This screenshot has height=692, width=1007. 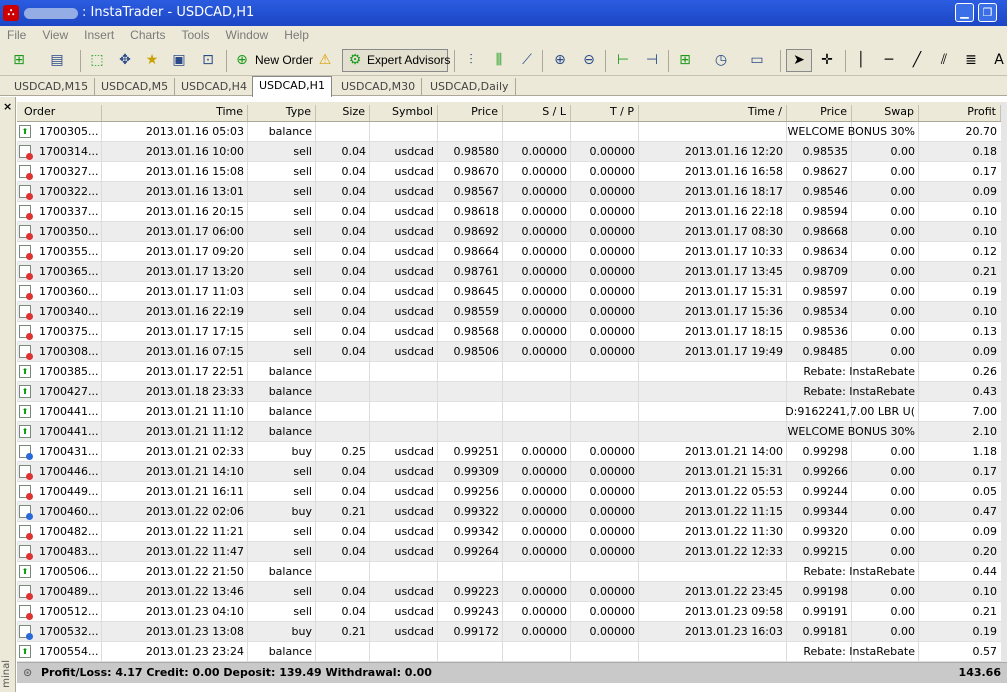 What do you see at coordinates (827, 60) in the screenshot?
I see `crosshair-icon: ✛` at bounding box center [827, 60].